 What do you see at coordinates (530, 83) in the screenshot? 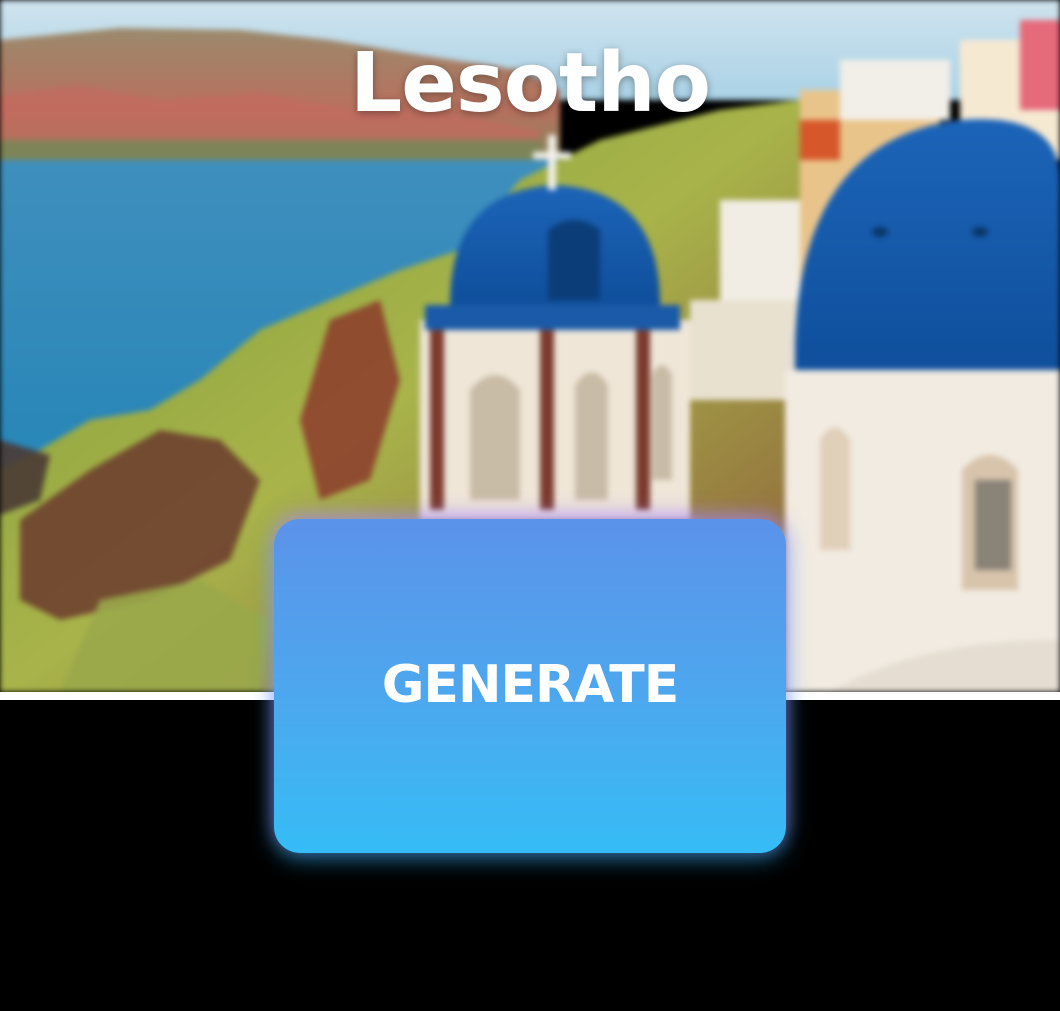
I see `page-title: Lesotho` at bounding box center [530, 83].